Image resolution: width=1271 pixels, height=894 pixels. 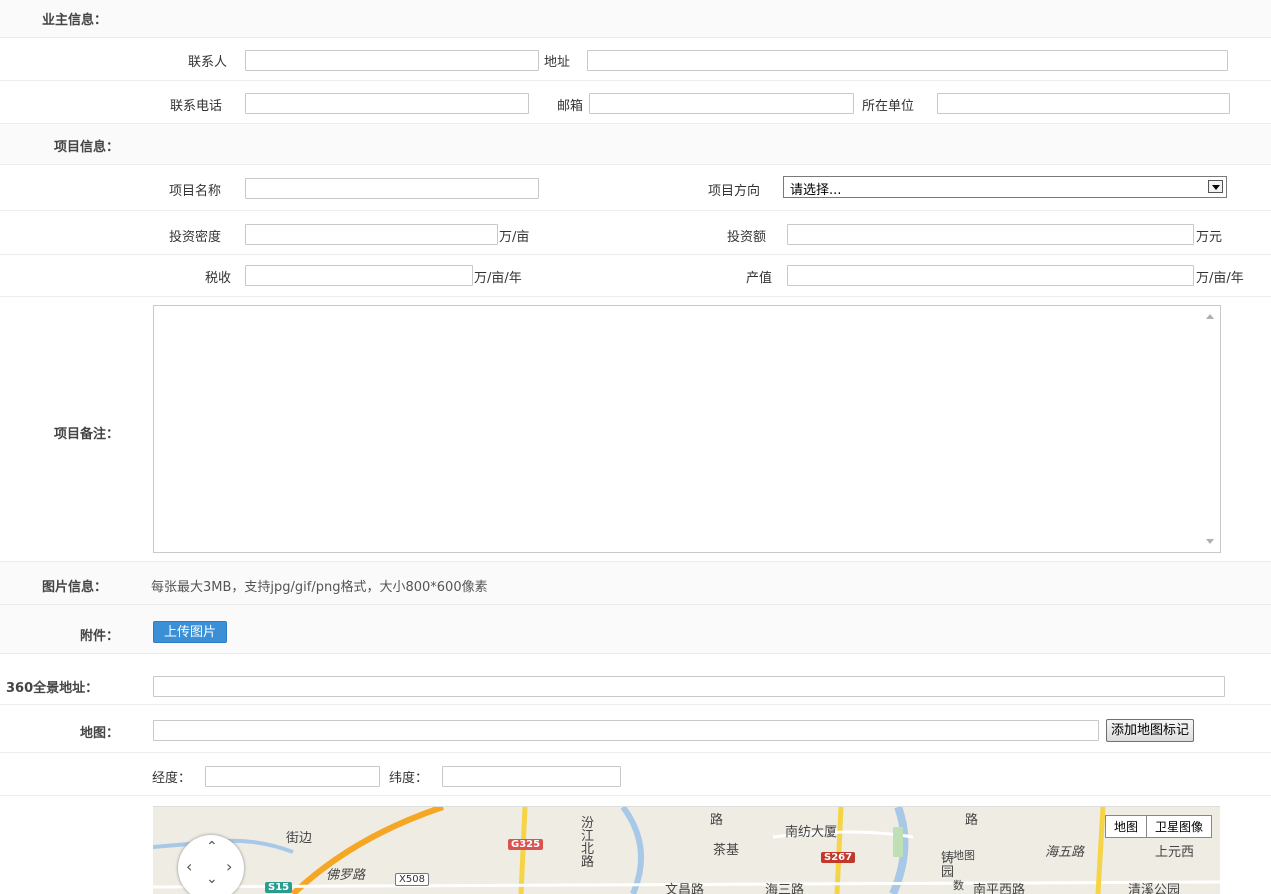 I want to click on road-shield-x508: X508, so click(x=412, y=879).